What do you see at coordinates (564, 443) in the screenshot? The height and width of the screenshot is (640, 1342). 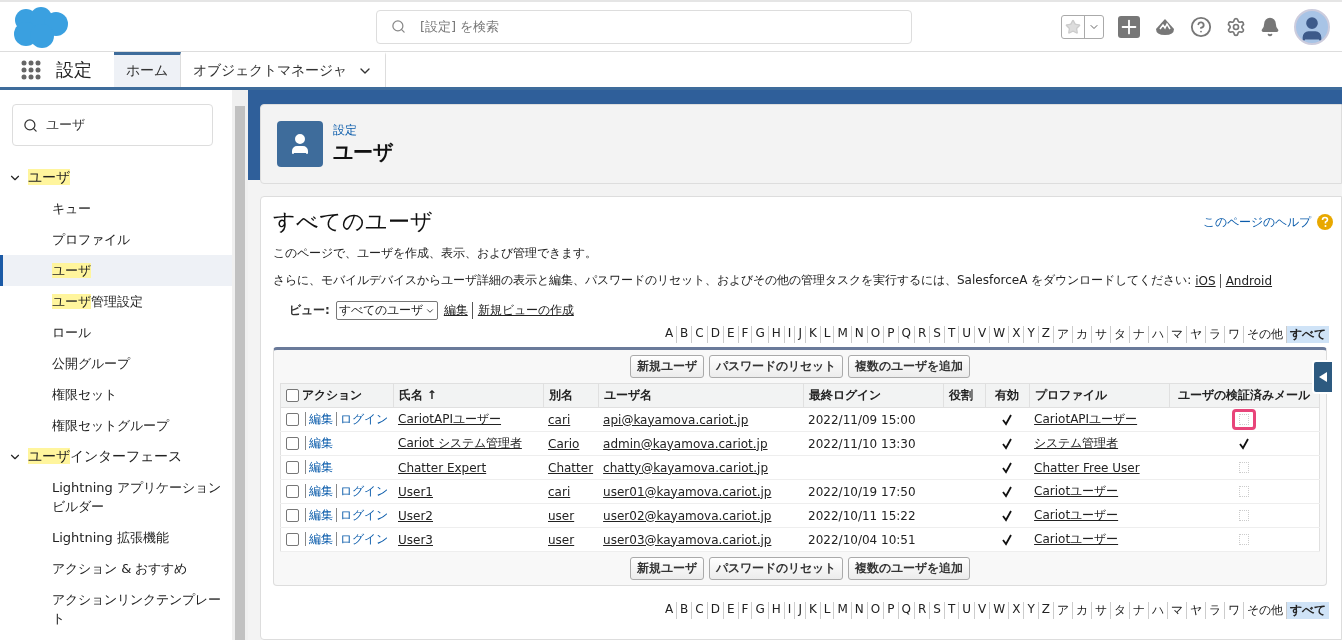 I see `alias-link: Cario` at bounding box center [564, 443].